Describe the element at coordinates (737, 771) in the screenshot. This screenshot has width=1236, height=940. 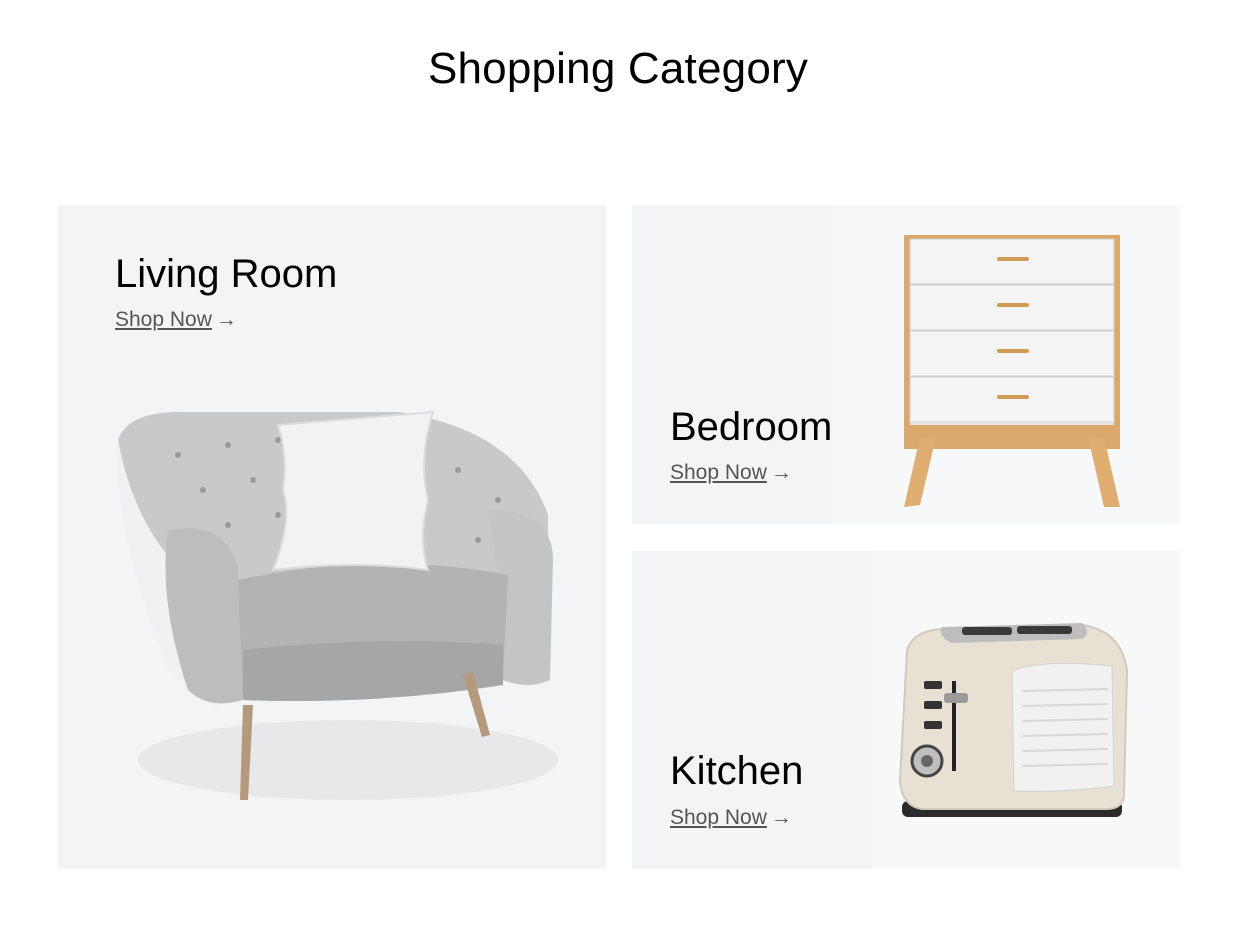
I see `category-title: Kitchen` at that location.